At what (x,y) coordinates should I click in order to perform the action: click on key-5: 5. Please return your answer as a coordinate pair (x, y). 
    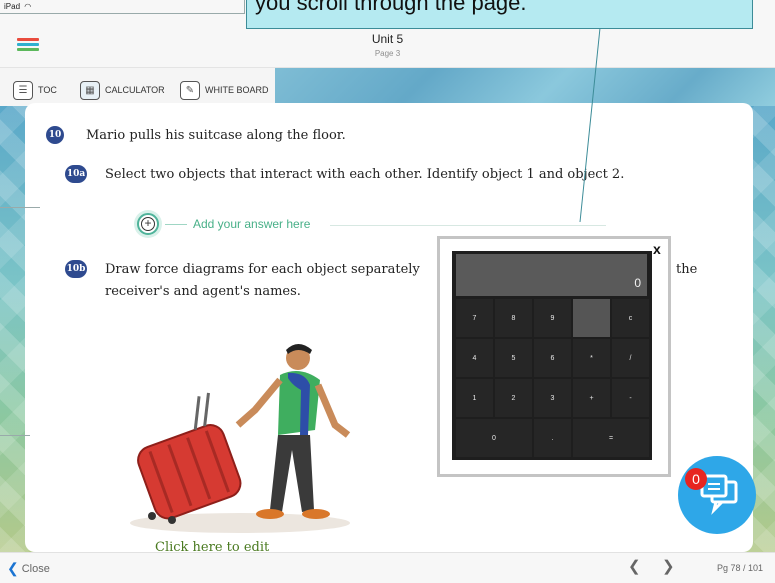
    Looking at the image, I should click on (513, 358).